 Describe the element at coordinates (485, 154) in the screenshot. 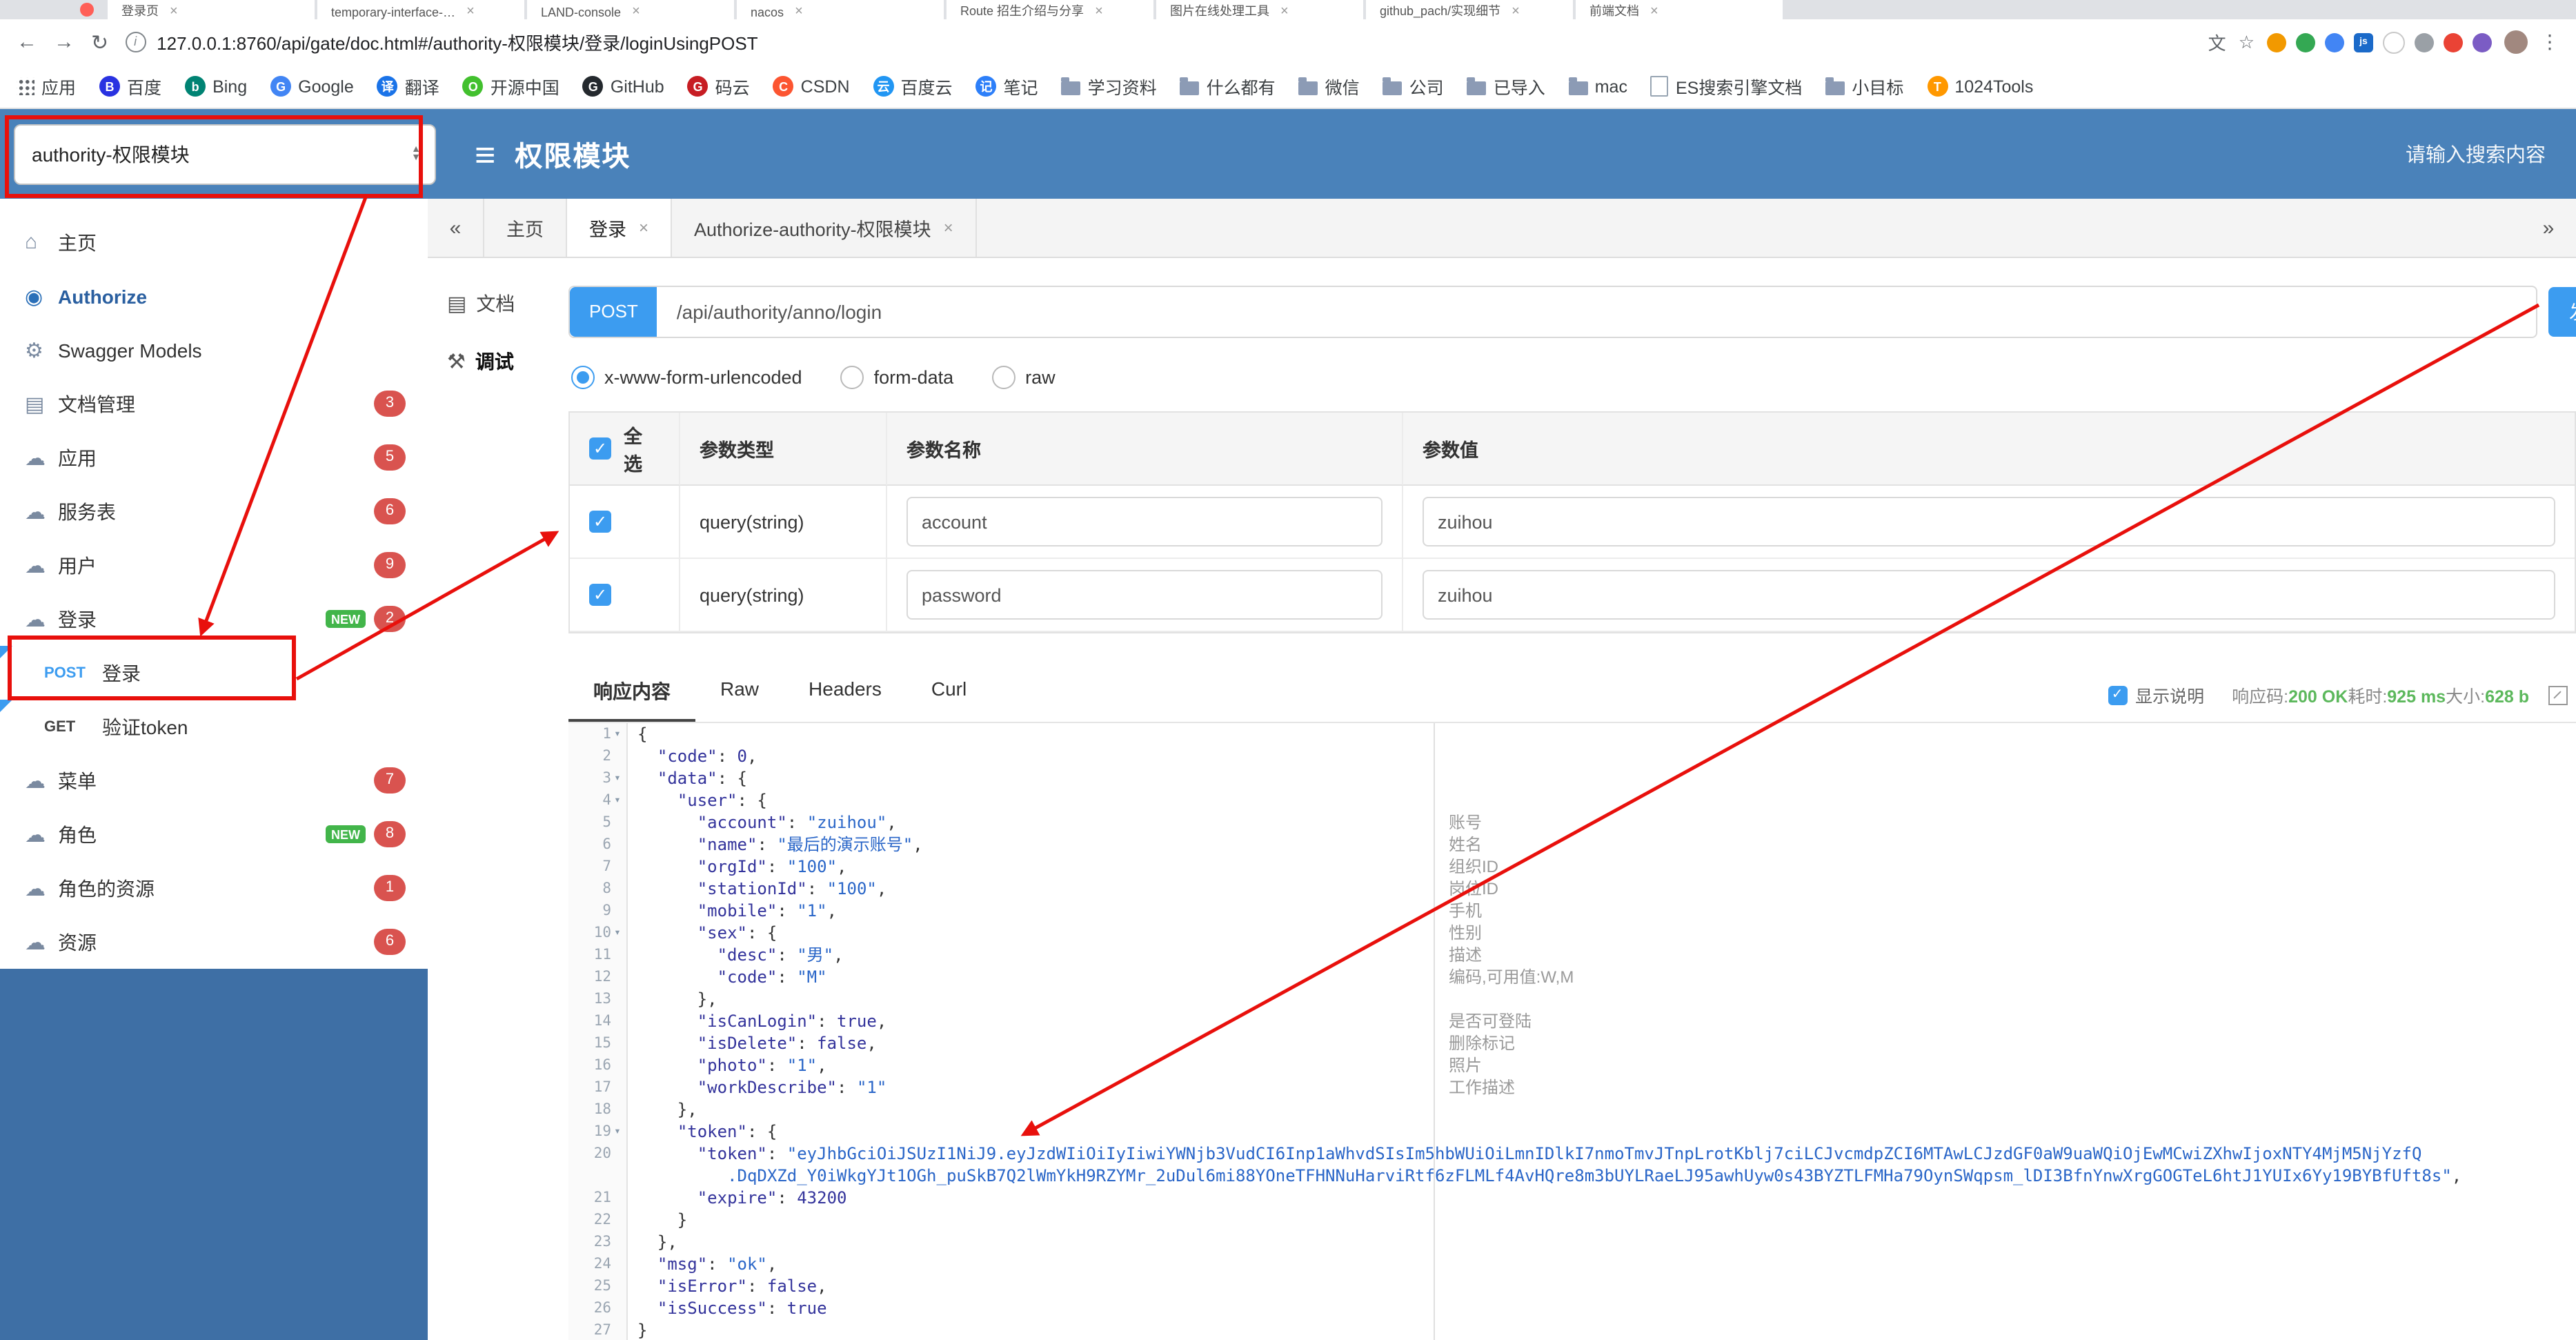

I see `hamburger-icon: ≡` at that location.